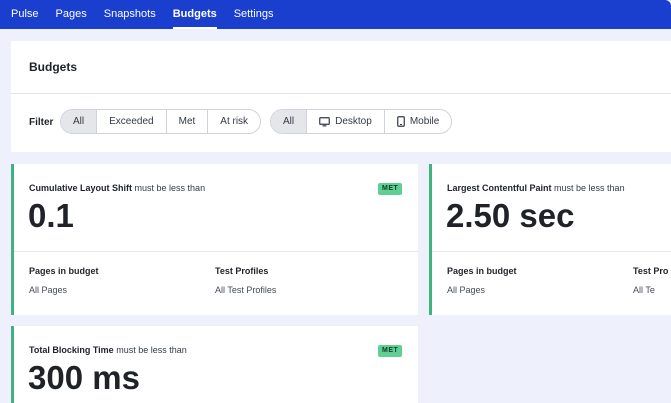  I want to click on card-heading: Total Blocking Time must be less than, so click(108, 350).